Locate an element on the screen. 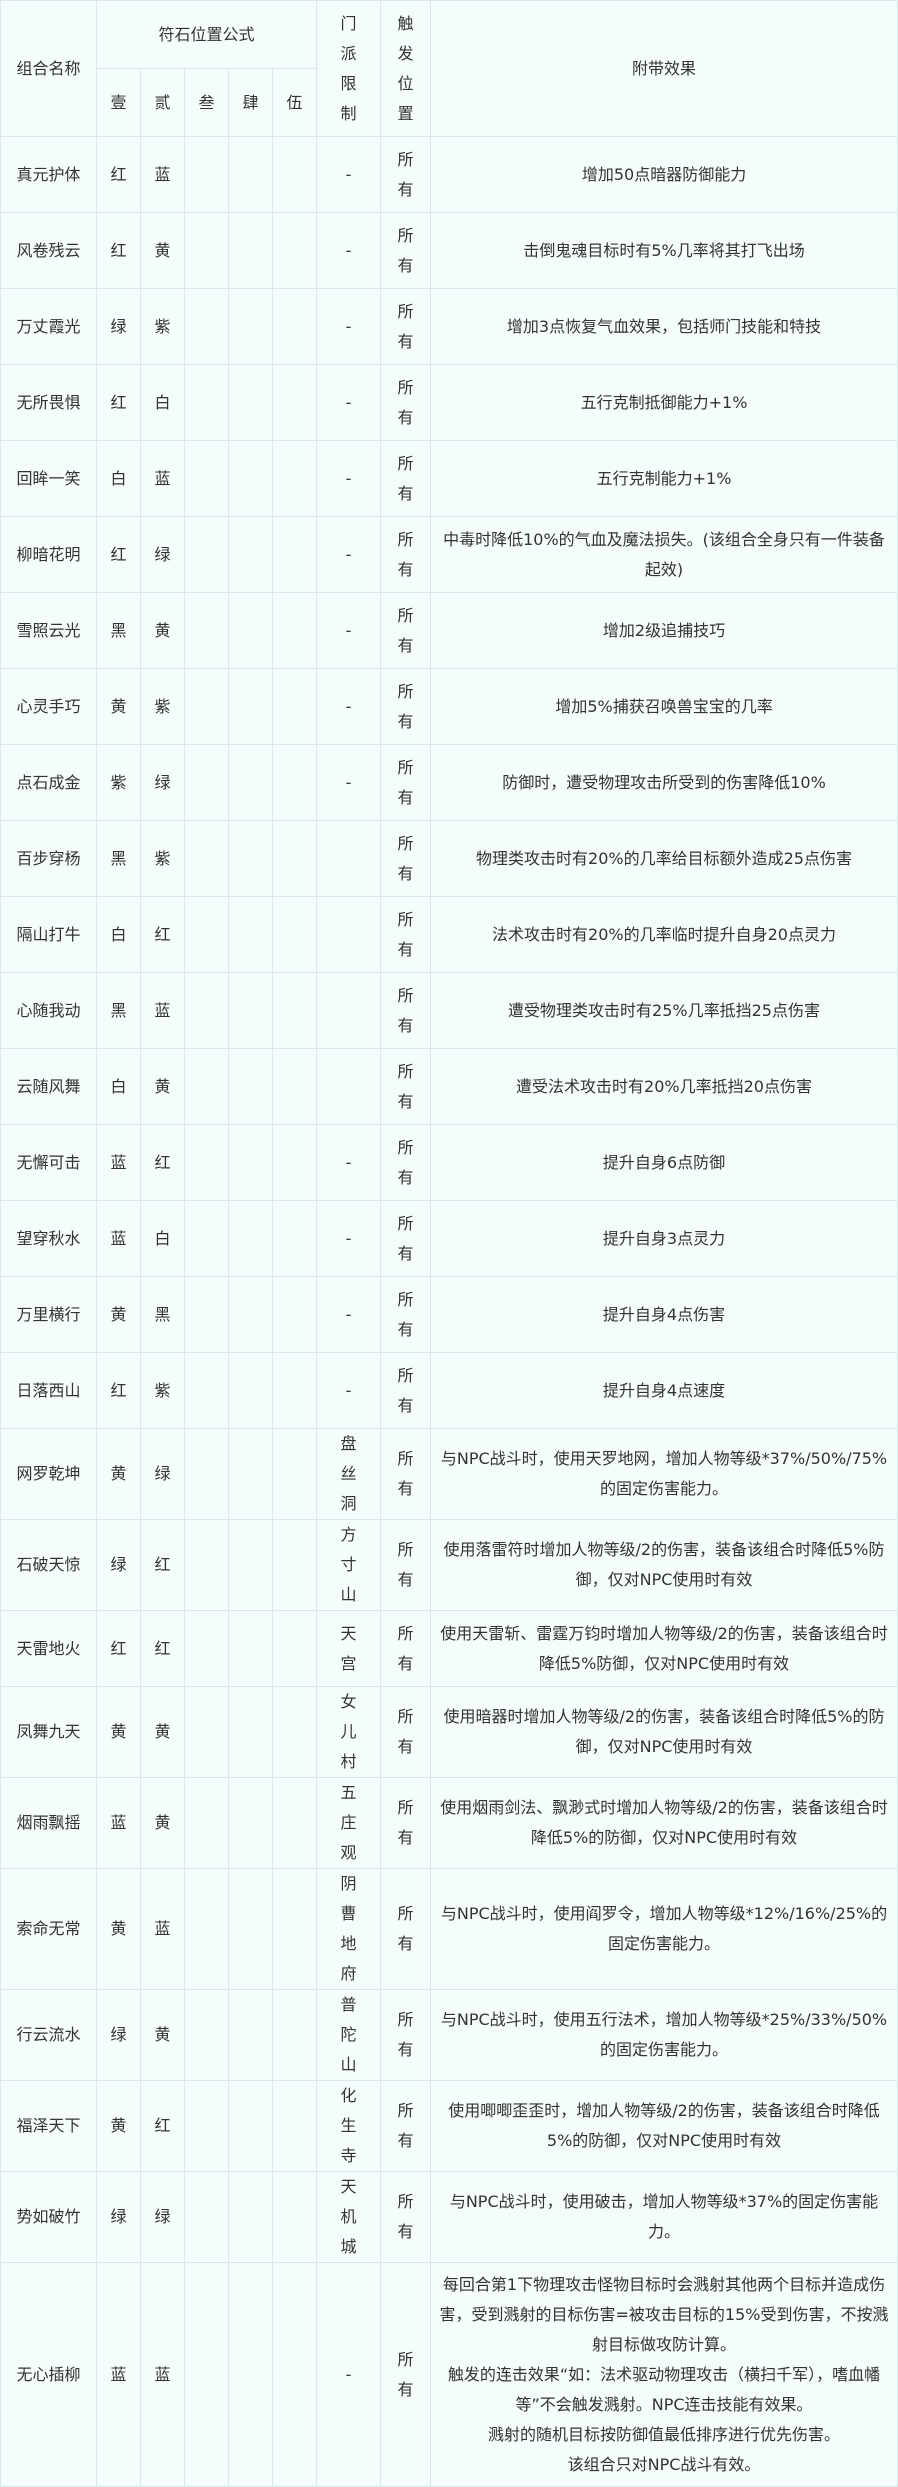 Image resolution: width=898 pixels, height=2487 pixels. table-row: 隔山打牛白红 所有 法术攻击时有20%的几率临时提升自身20点灵力 is located at coordinates (449, 934).